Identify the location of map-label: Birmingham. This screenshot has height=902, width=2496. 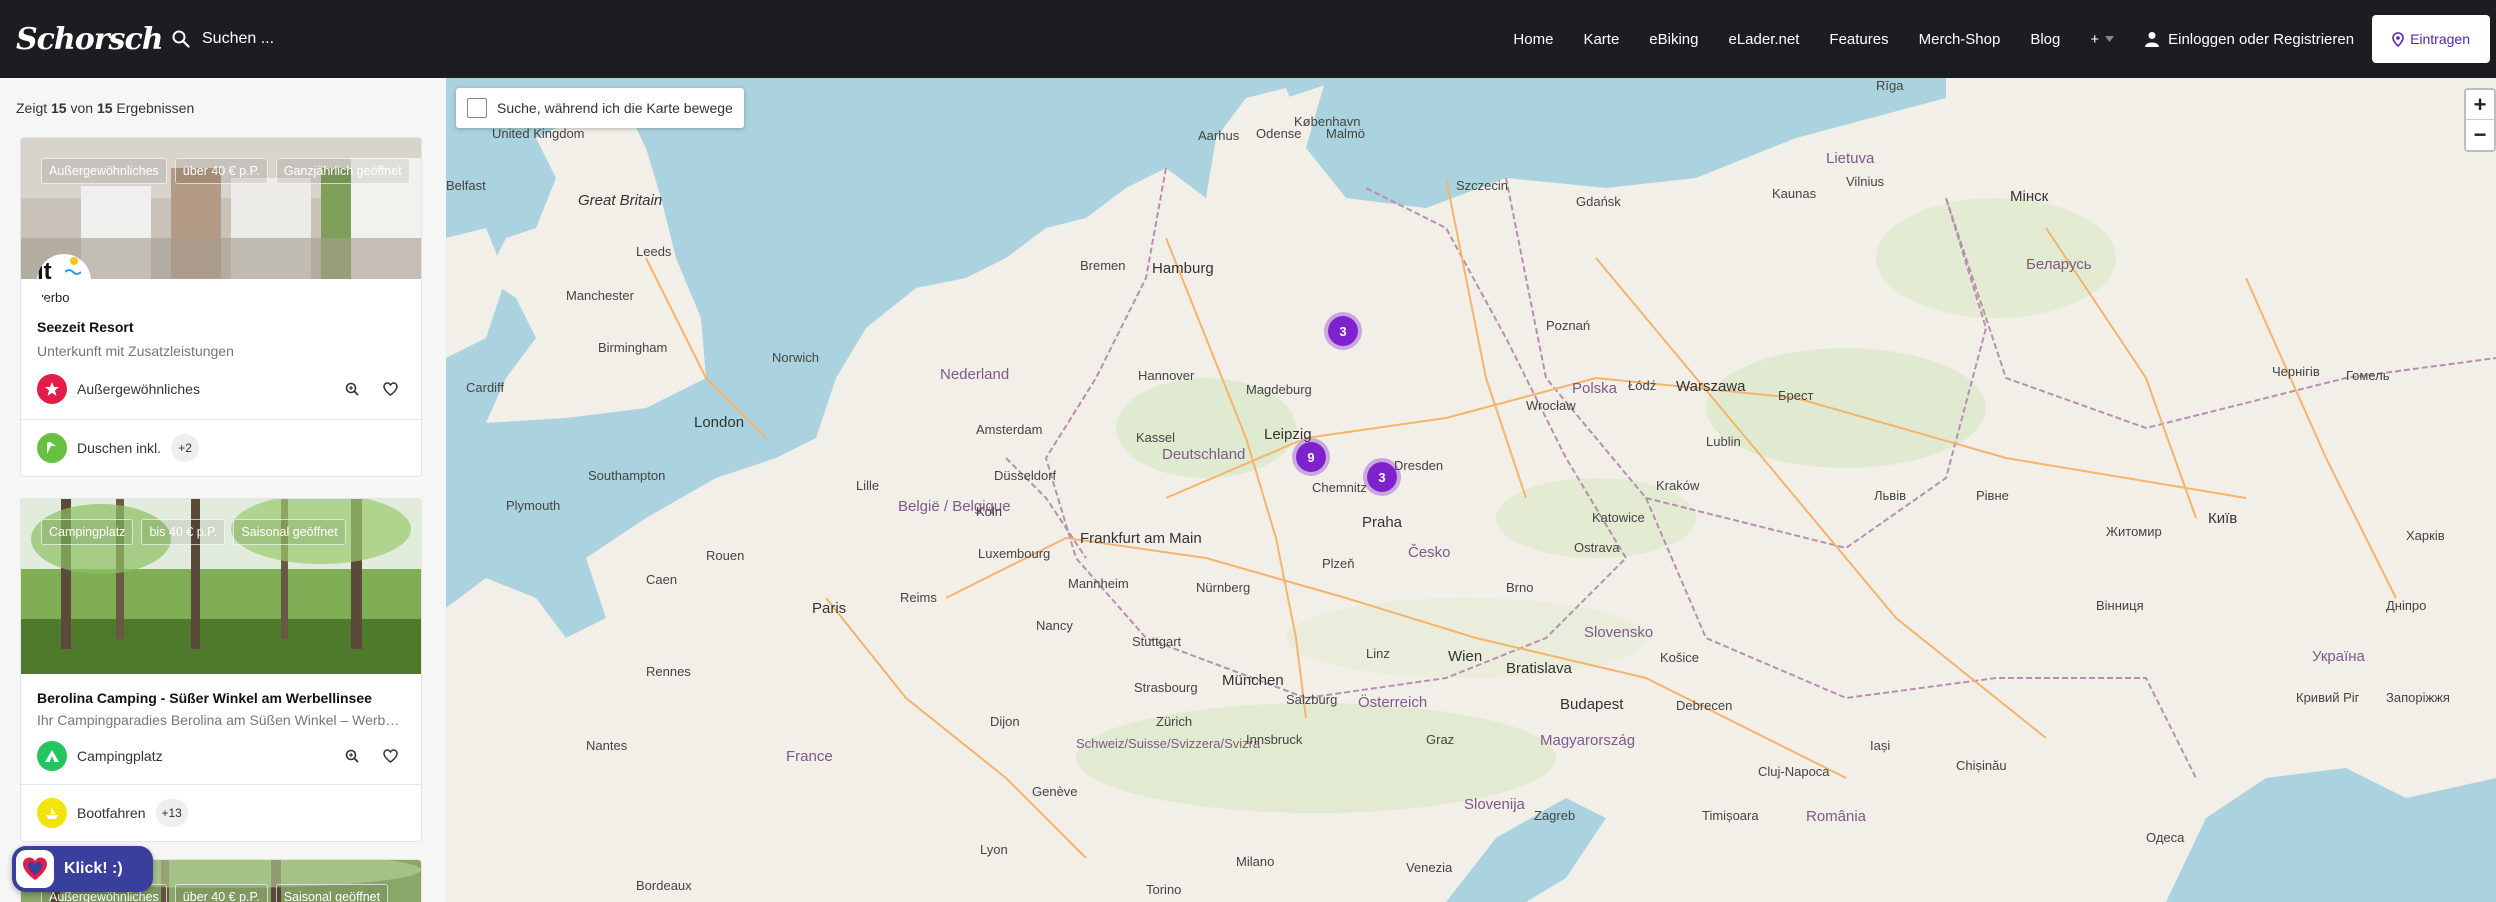
(633, 347).